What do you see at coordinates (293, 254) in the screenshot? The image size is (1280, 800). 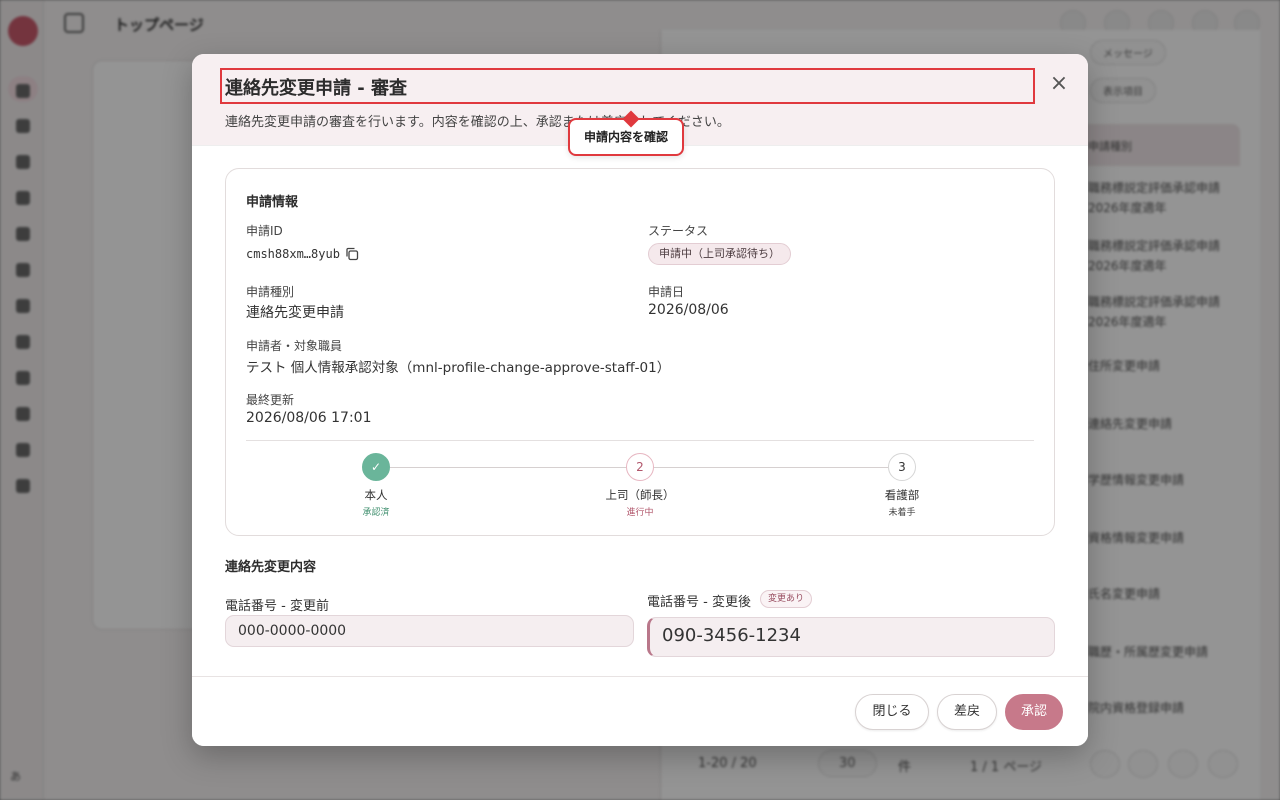 I see `application-id-value: cmsh88xm…8yub` at bounding box center [293, 254].